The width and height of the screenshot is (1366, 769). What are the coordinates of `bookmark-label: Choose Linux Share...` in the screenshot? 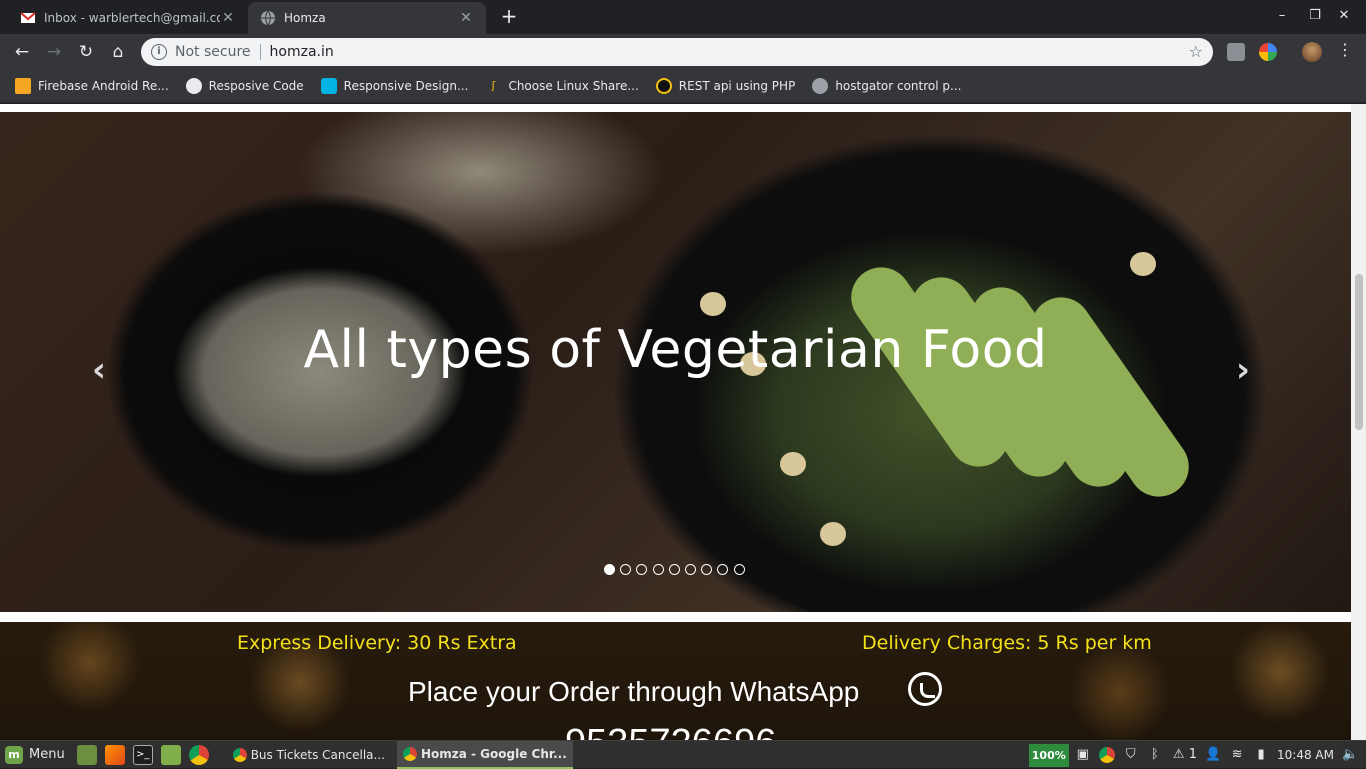 It's located at (573, 86).